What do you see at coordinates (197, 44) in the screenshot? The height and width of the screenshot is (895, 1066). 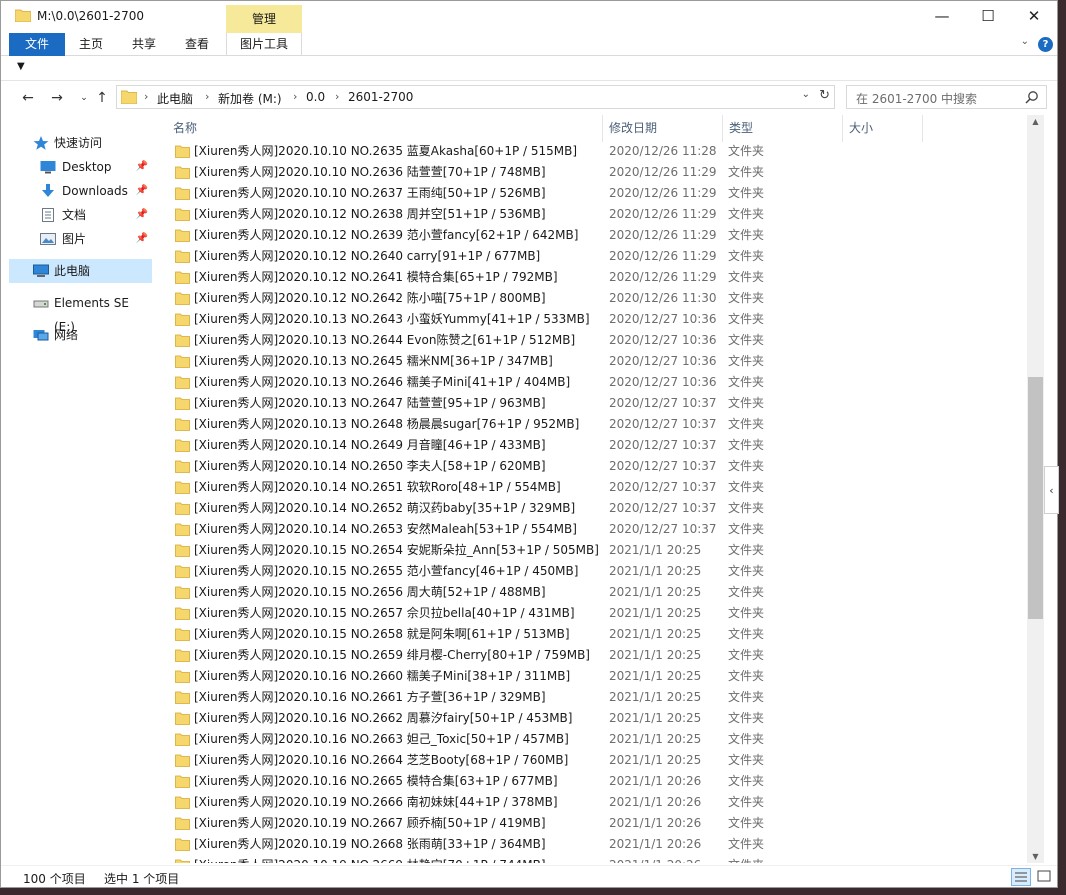 I see `tab-view: 查看` at bounding box center [197, 44].